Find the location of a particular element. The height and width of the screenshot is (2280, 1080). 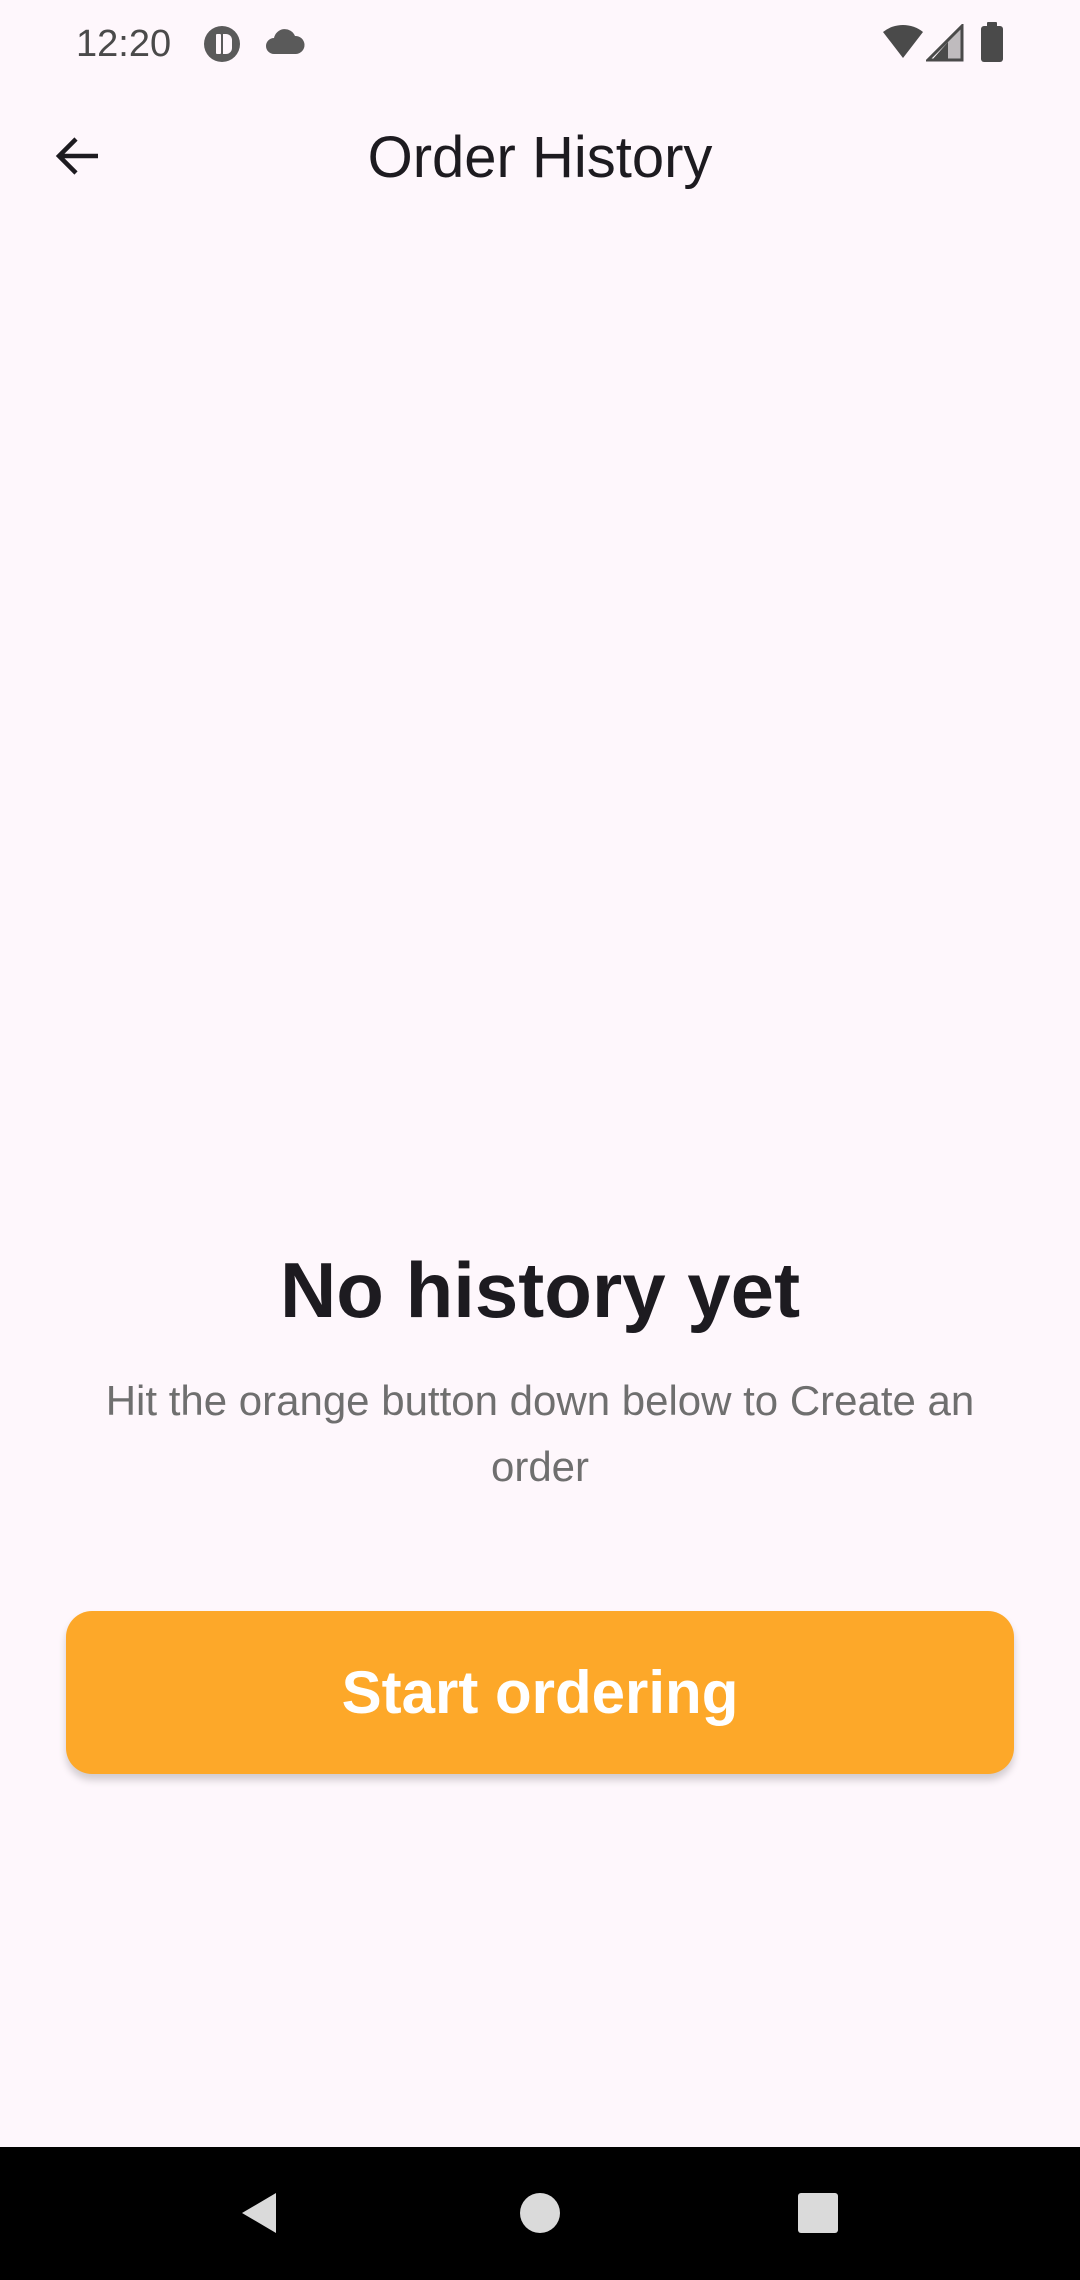

home-circle-icon is located at coordinates (540, 2213).